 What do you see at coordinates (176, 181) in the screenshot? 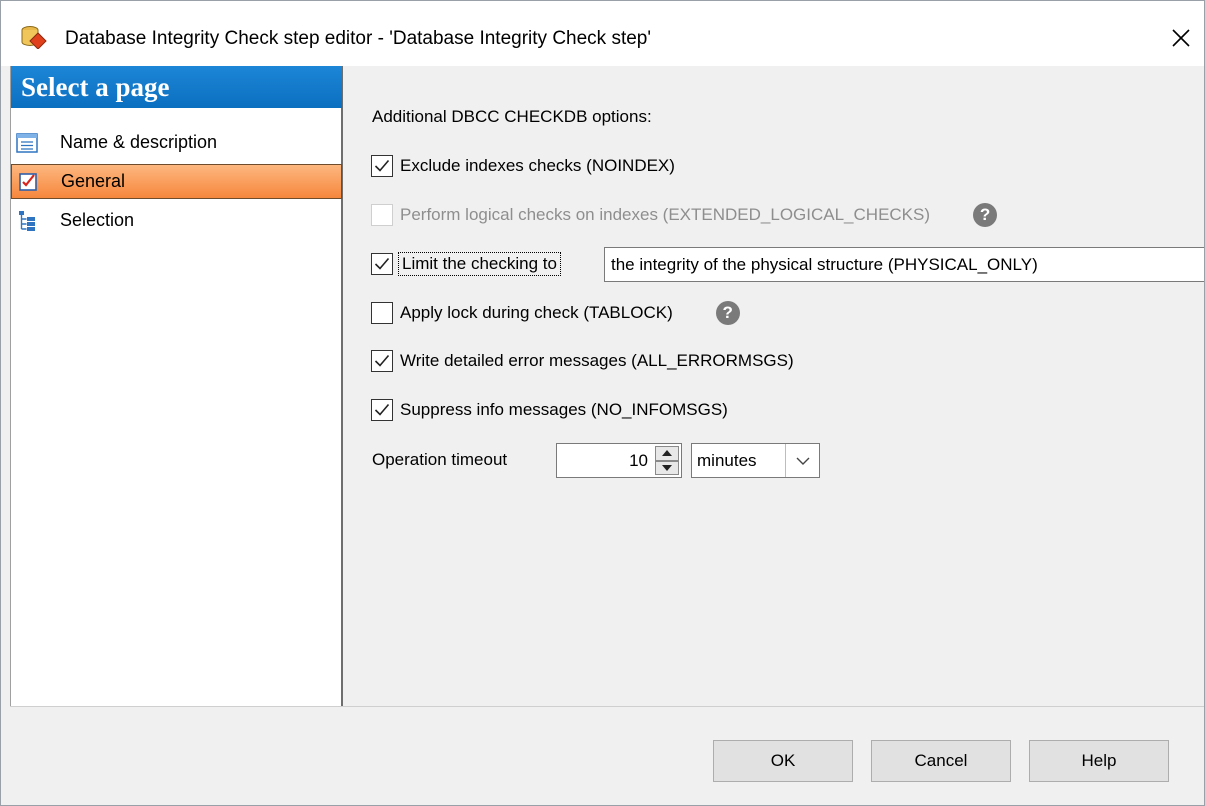
I see `sidebar-item-general: General` at bounding box center [176, 181].